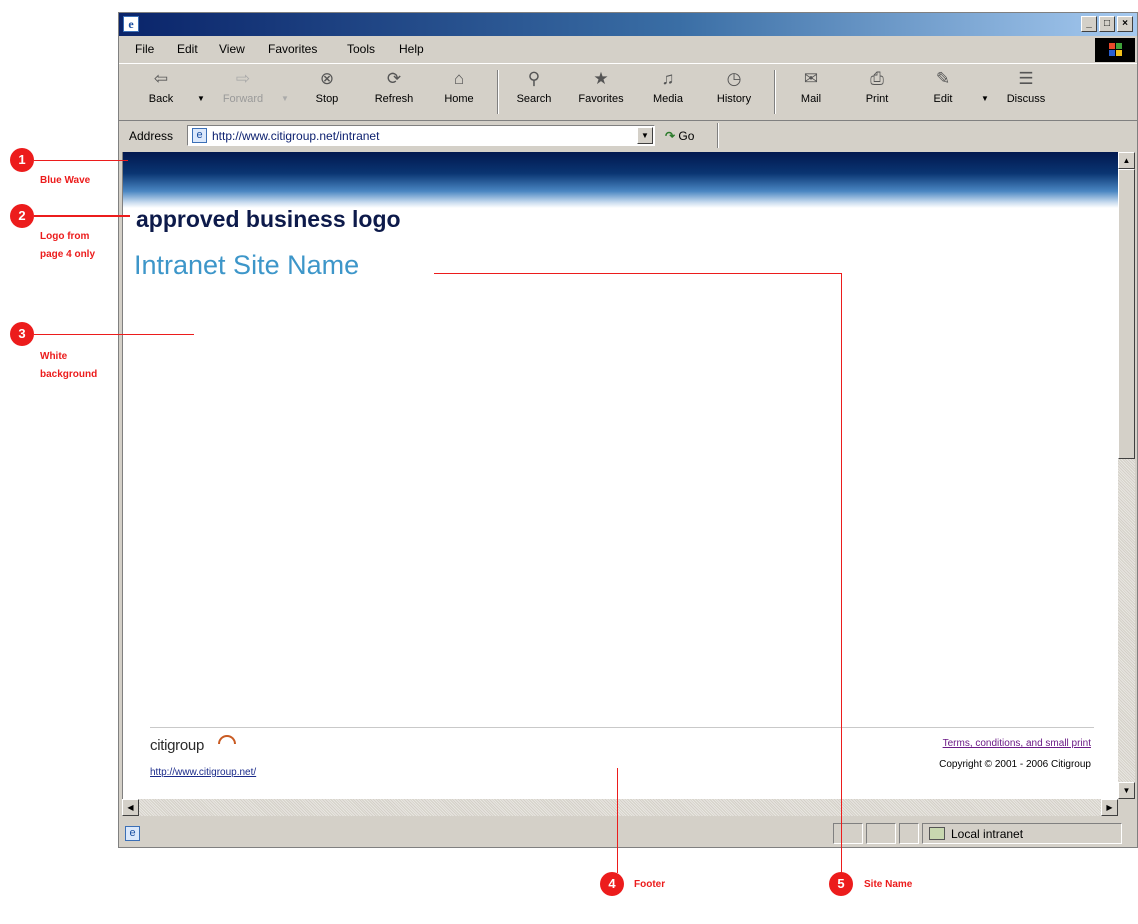  Describe the element at coordinates (670, 136) in the screenshot. I see `go-arrow-icon: ↷` at that location.